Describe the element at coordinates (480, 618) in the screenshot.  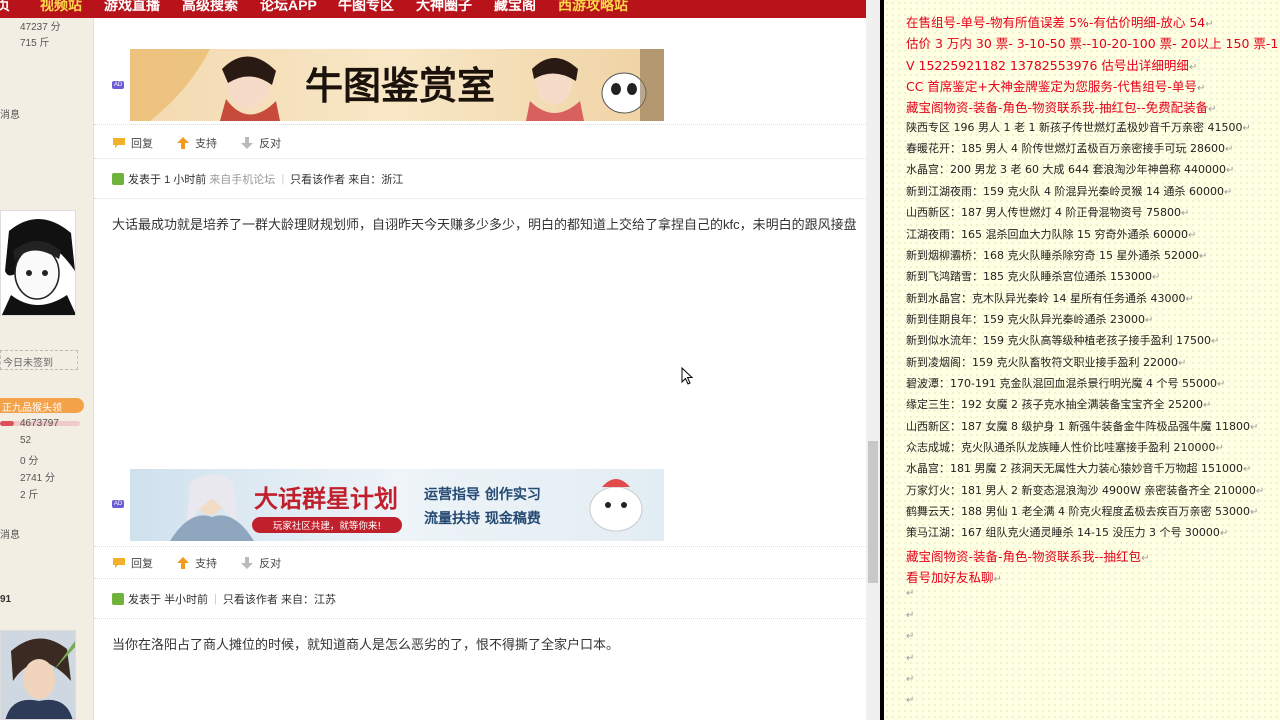
I see `divider` at that location.